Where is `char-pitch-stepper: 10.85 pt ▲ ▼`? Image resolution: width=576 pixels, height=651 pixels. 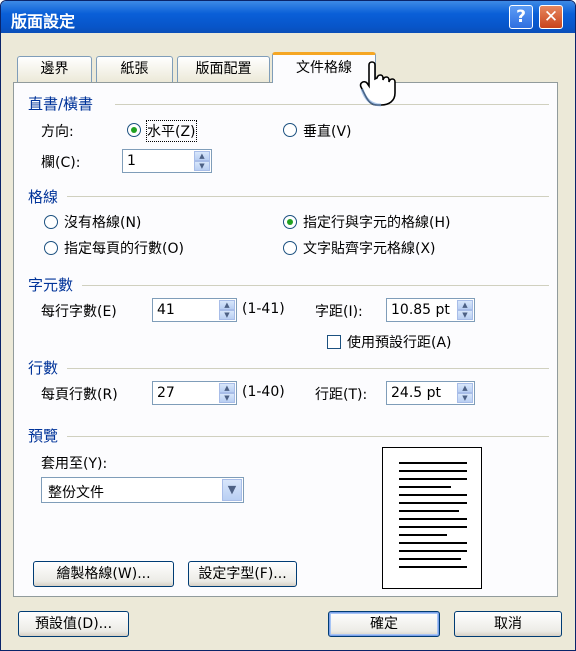 char-pitch-stepper: 10.85 pt ▲ ▼ is located at coordinates (430, 310).